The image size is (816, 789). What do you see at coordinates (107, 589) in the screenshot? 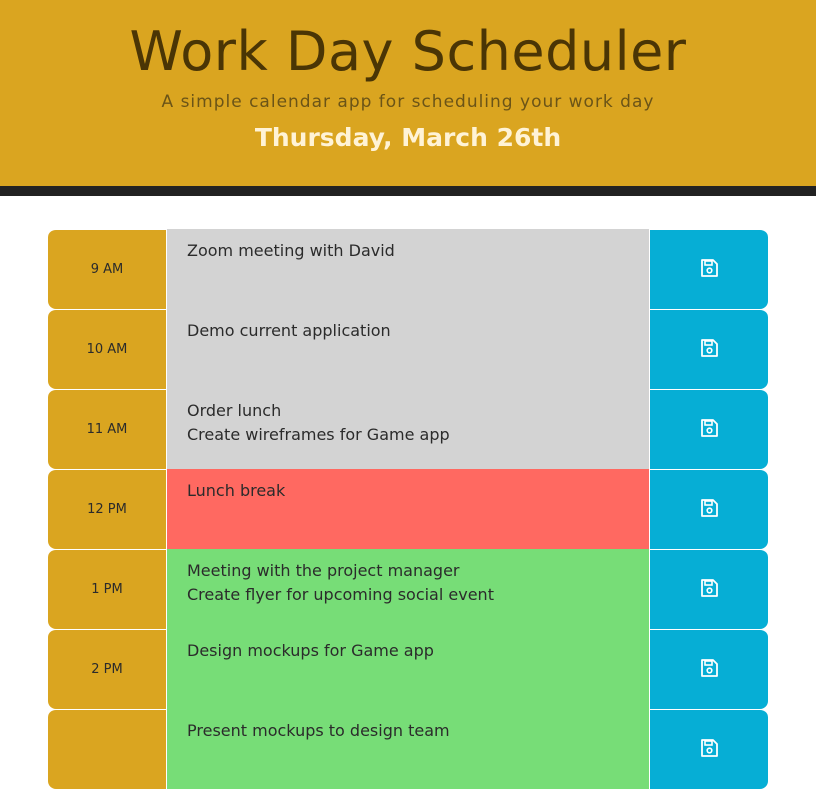
I see `hour-label: 1 PM` at bounding box center [107, 589].